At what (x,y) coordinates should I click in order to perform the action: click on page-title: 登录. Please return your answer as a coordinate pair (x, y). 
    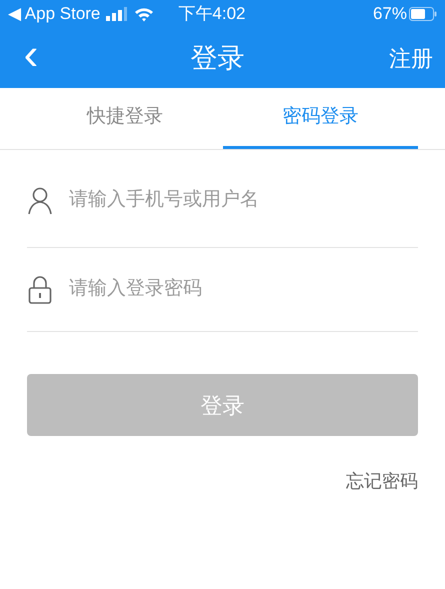
    Looking at the image, I should click on (217, 58).